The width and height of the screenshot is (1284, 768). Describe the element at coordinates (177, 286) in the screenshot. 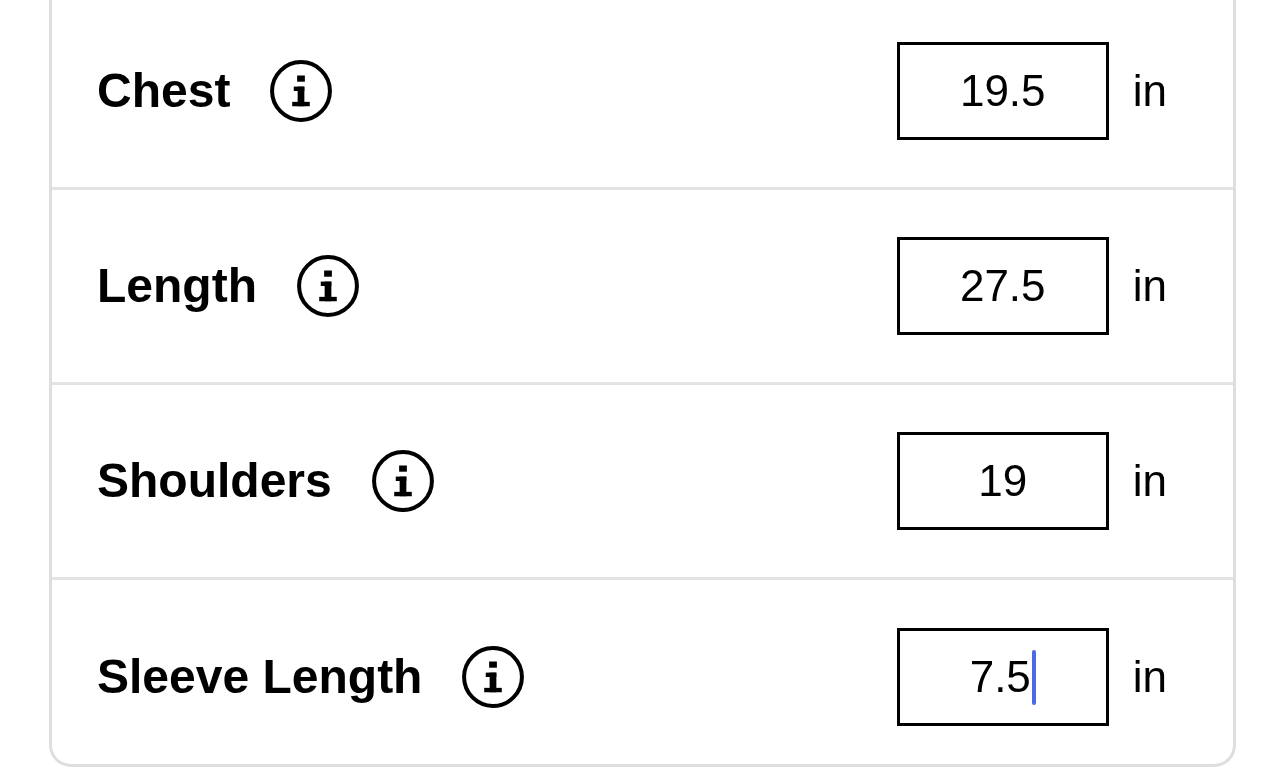

I see `field-label: Length` at that location.